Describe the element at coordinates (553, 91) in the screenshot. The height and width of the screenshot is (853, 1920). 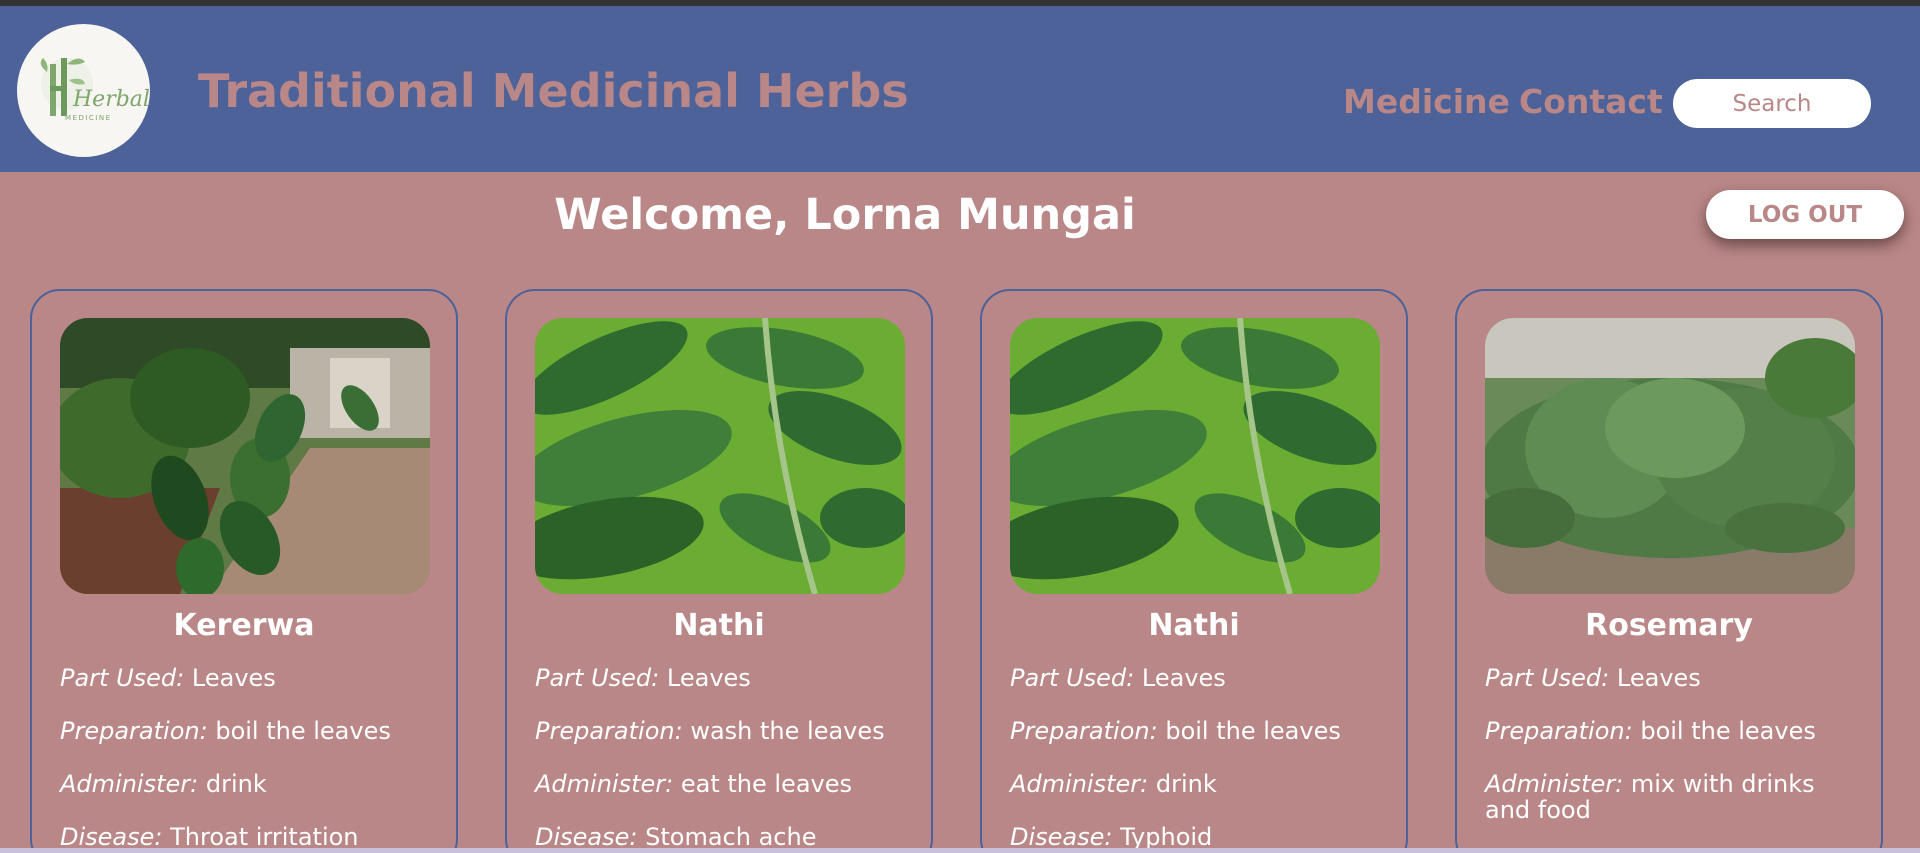
I see `site-title: Traditional Medicinal Herbs` at that location.